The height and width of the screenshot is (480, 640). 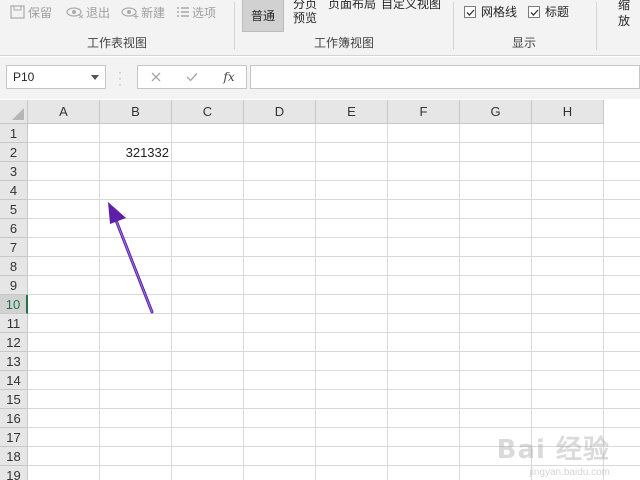 I want to click on page-break-preview-button: 分页 预览, so click(x=305, y=12).